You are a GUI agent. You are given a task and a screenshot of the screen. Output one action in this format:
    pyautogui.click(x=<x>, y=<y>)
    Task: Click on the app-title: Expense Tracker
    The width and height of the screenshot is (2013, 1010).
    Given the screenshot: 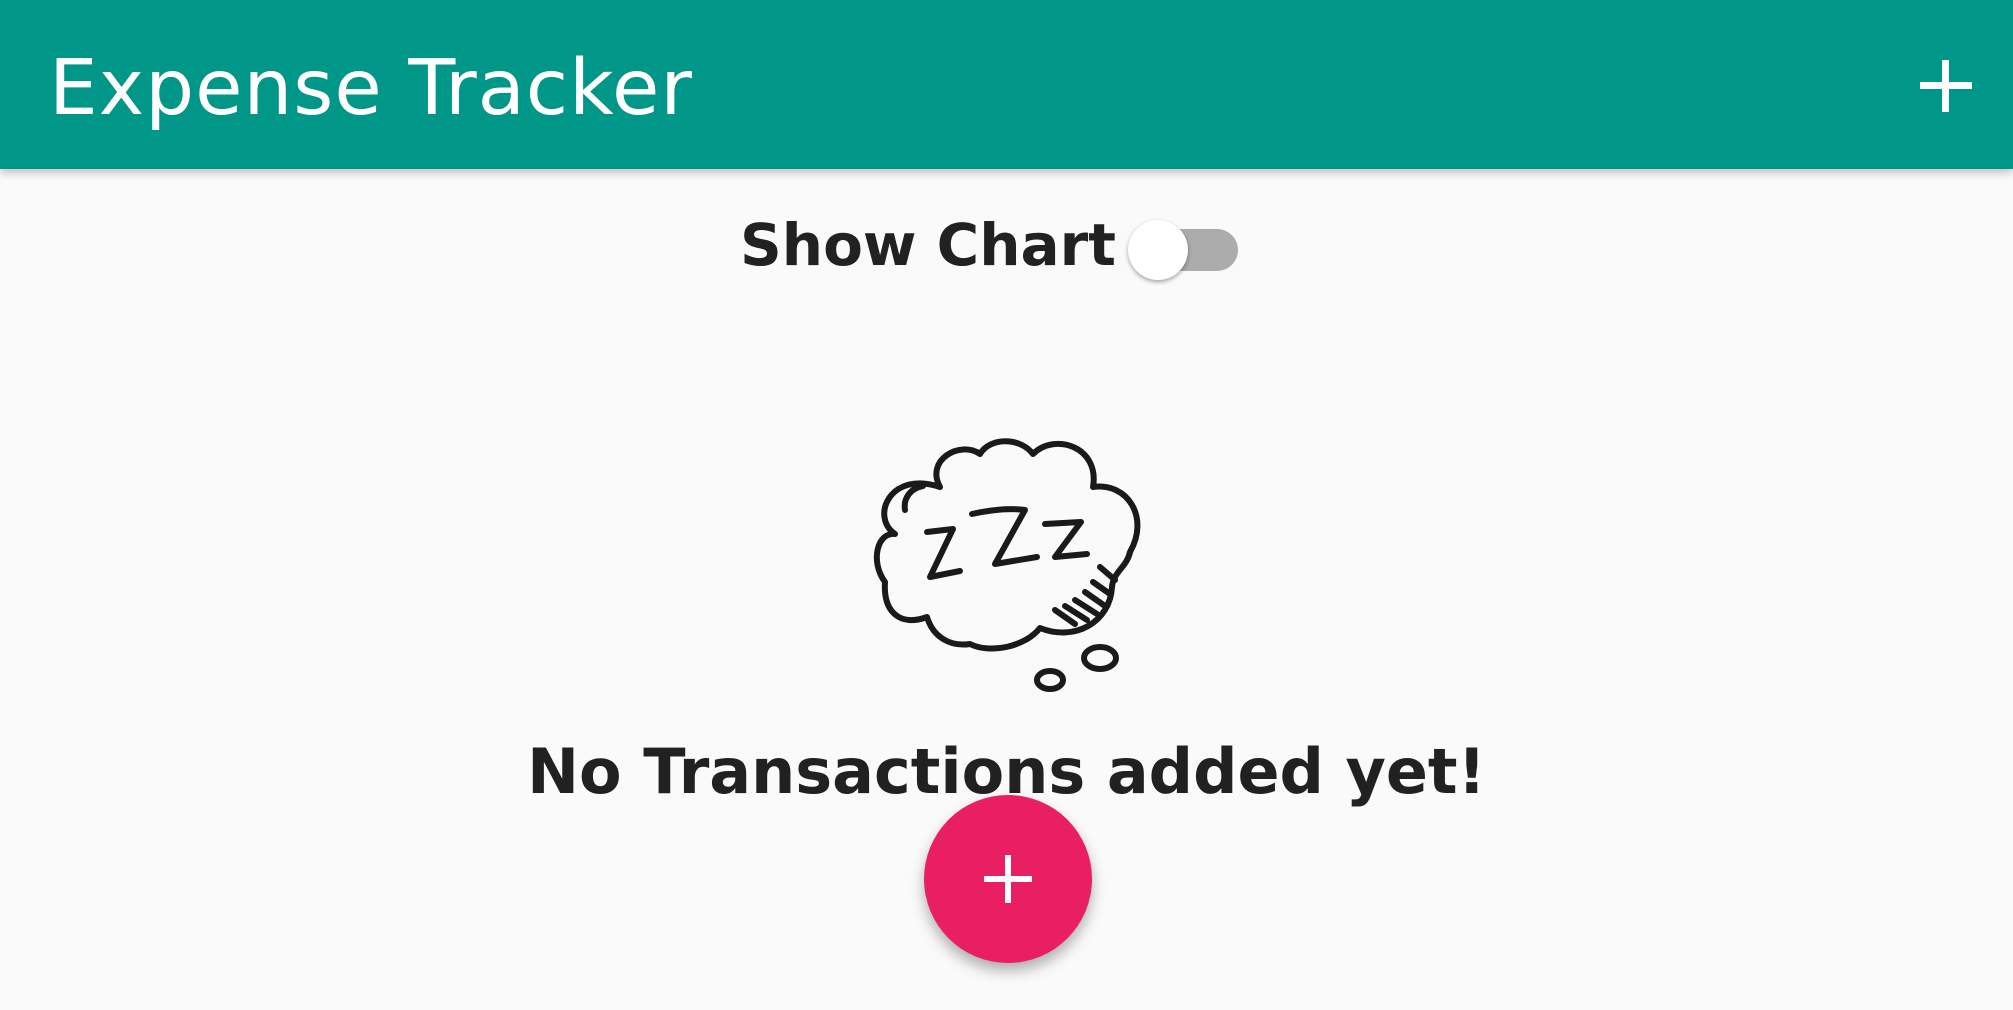 What is the action you would take?
    pyautogui.click(x=371, y=88)
    